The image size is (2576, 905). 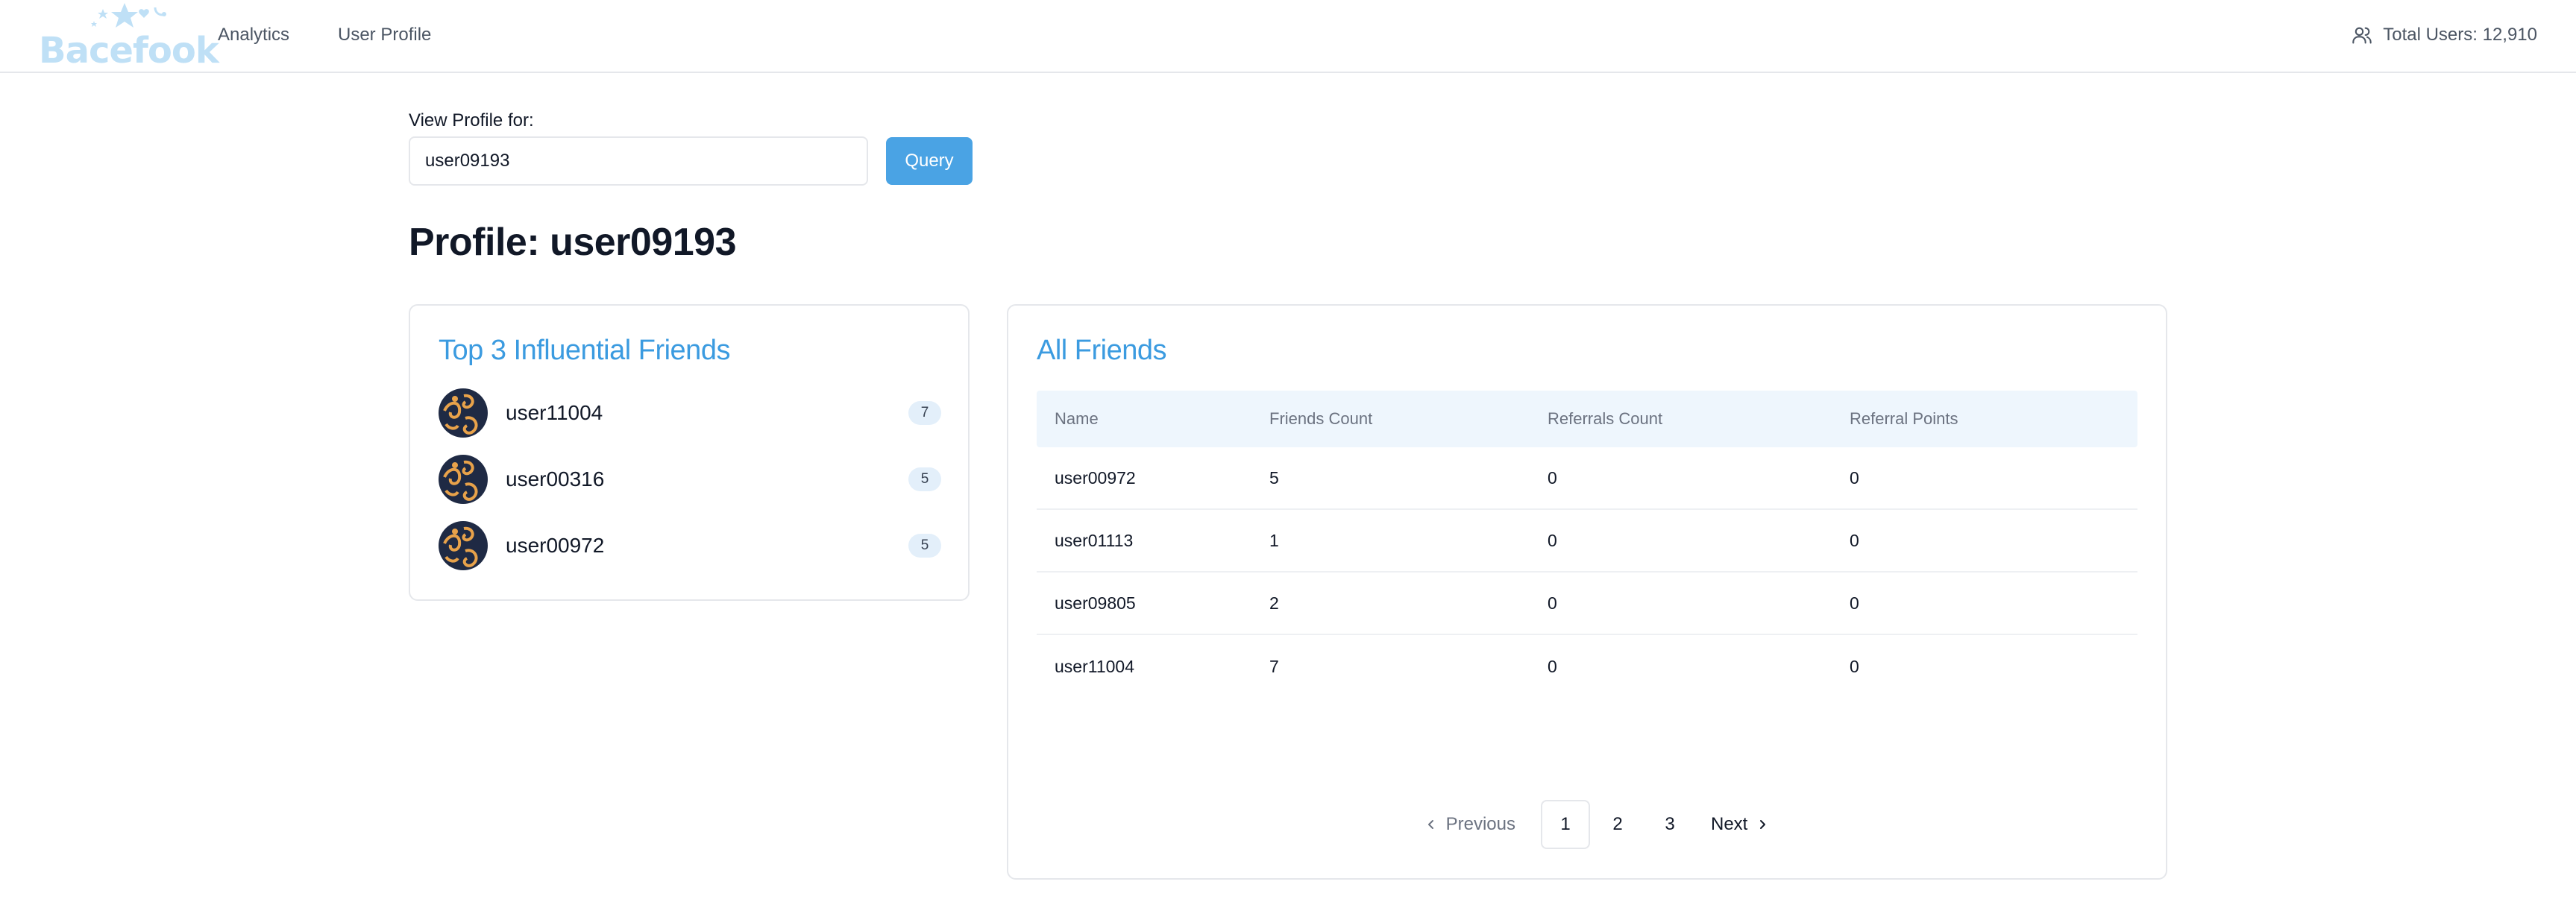 I want to click on nav-analytics: Analytics, so click(x=254, y=35).